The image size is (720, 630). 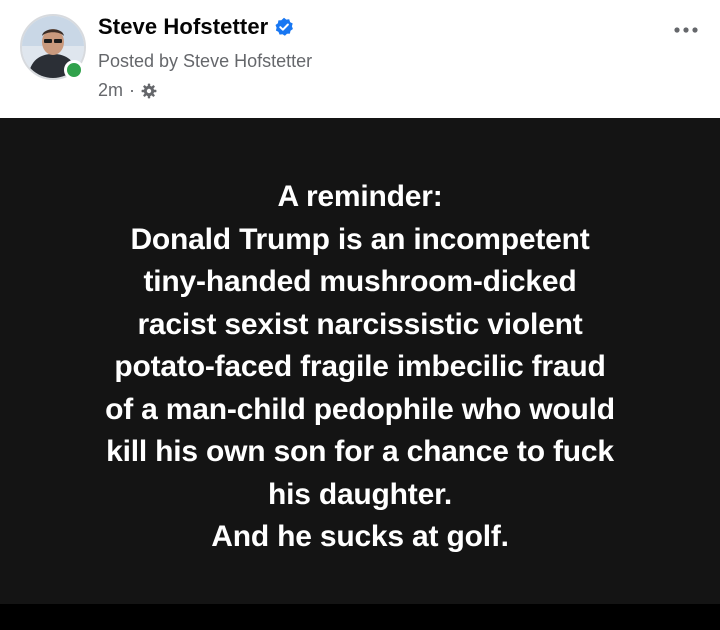 I want to click on more-options-icon, so click(x=686, y=30).